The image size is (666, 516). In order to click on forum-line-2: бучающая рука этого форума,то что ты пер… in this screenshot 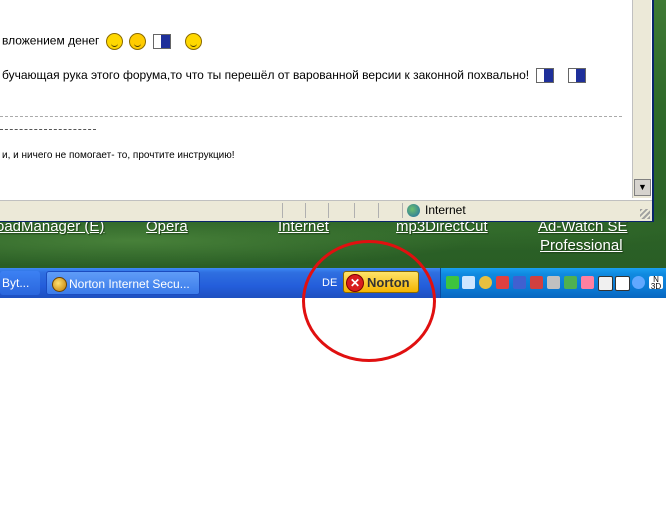, I will do `click(294, 76)`.